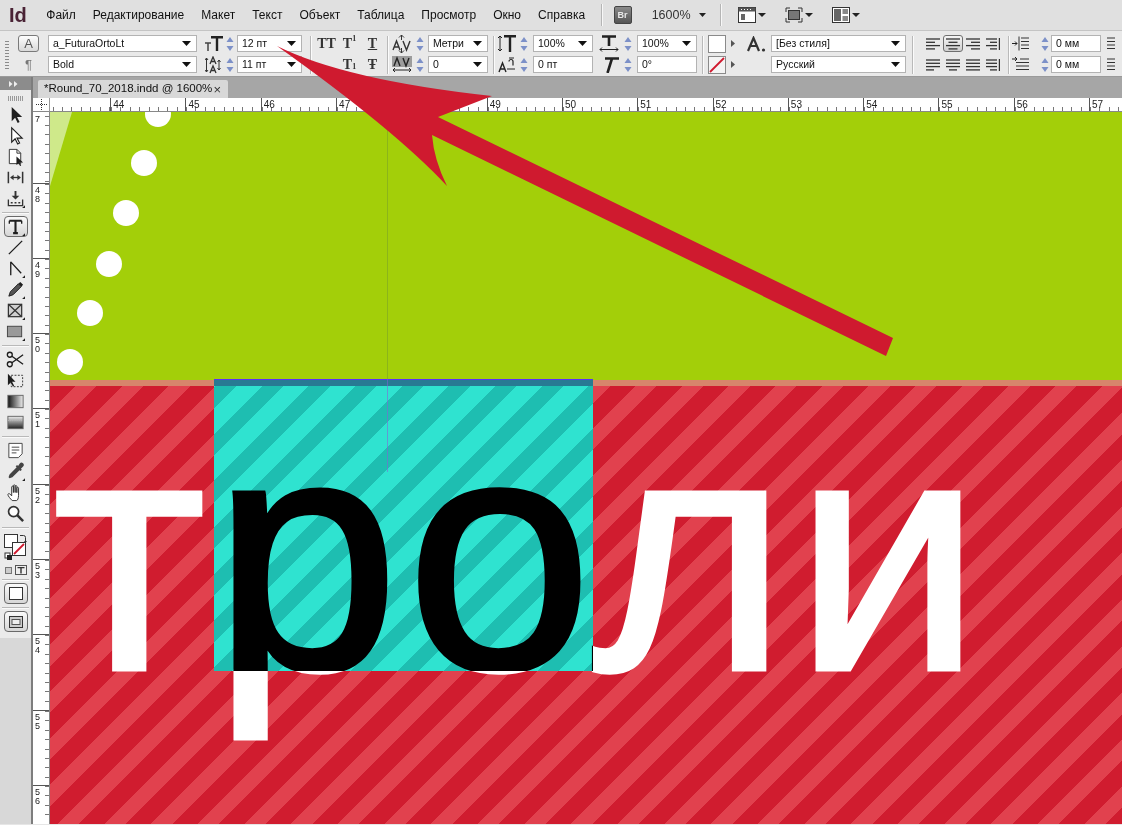 The width and height of the screenshot is (1122, 825). What do you see at coordinates (448, 15) in the screenshot?
I see `menu-item: Просмотр` at bounding box center [448, 15].